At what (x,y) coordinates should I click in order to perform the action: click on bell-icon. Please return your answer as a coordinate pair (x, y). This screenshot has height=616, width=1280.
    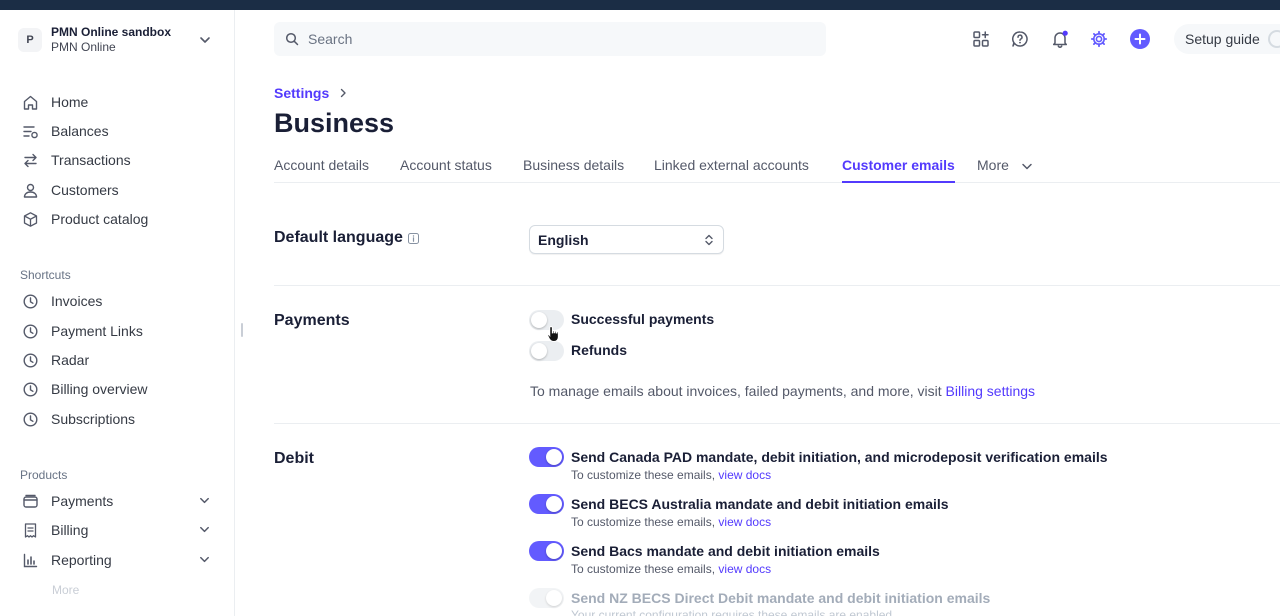
    Looking at the image, I should click on (1060, 39).